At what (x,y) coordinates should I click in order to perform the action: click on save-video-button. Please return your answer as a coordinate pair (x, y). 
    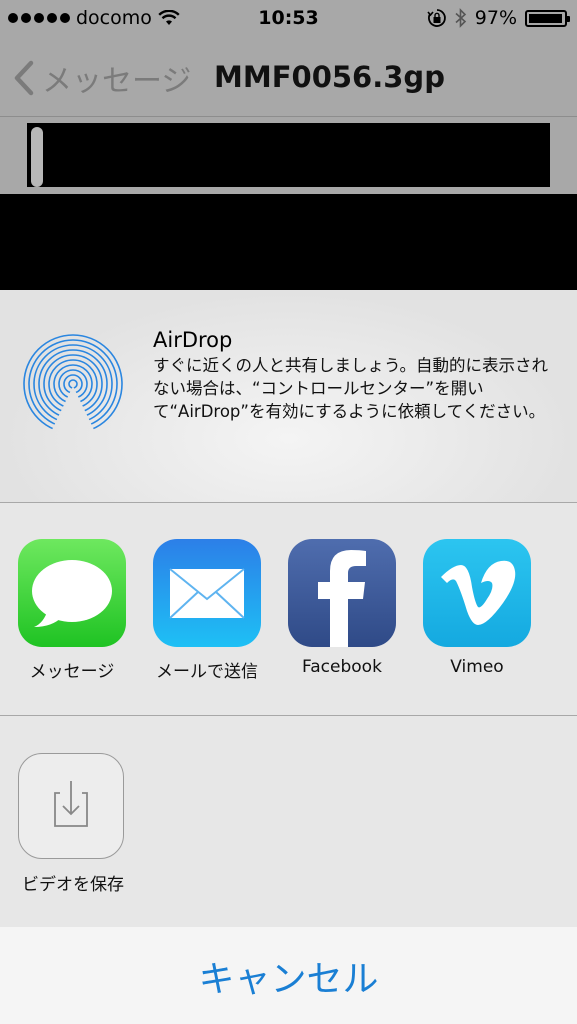
    Looking at the image, I should click on (71, 806).